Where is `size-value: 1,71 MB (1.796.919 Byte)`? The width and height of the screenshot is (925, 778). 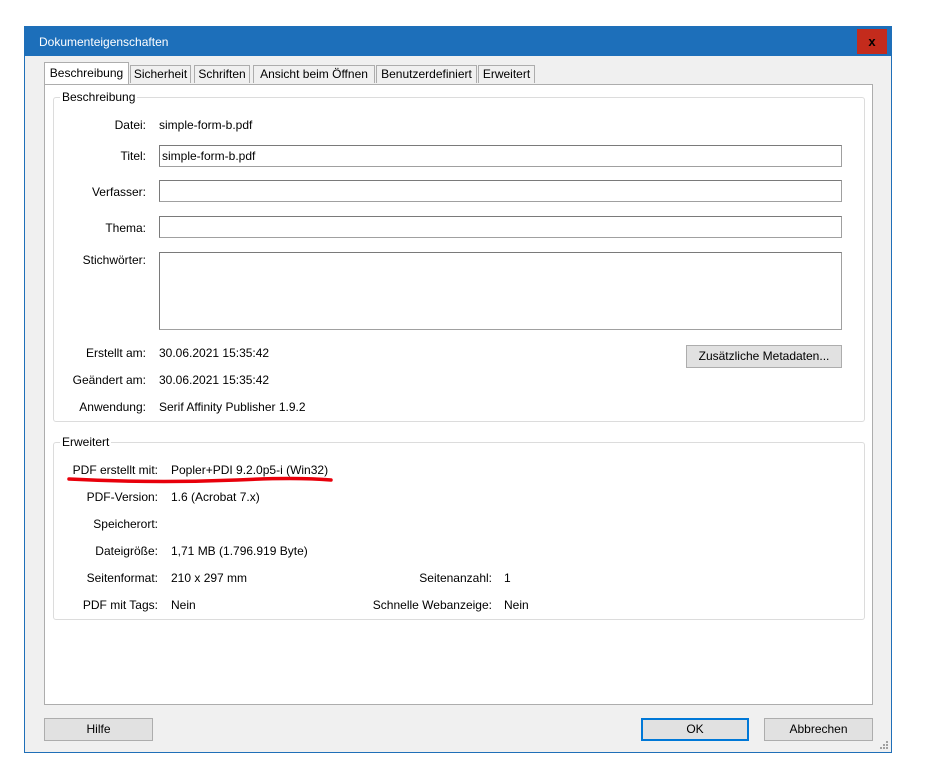
size-value: 1,71 MB (1.796.919 Byte) is located at coordinates (239, 551).